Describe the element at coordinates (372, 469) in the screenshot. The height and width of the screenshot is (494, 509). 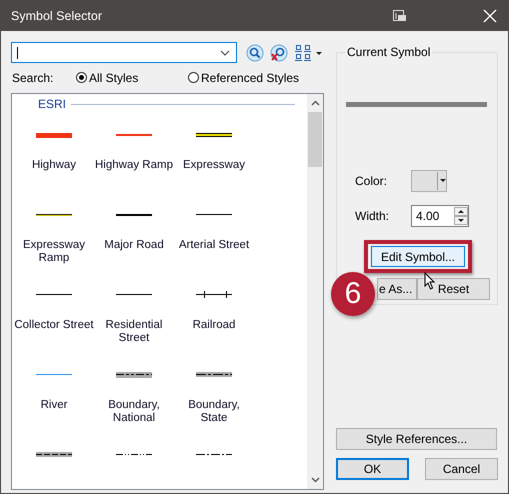
I see `ok-button: OK` at that location.